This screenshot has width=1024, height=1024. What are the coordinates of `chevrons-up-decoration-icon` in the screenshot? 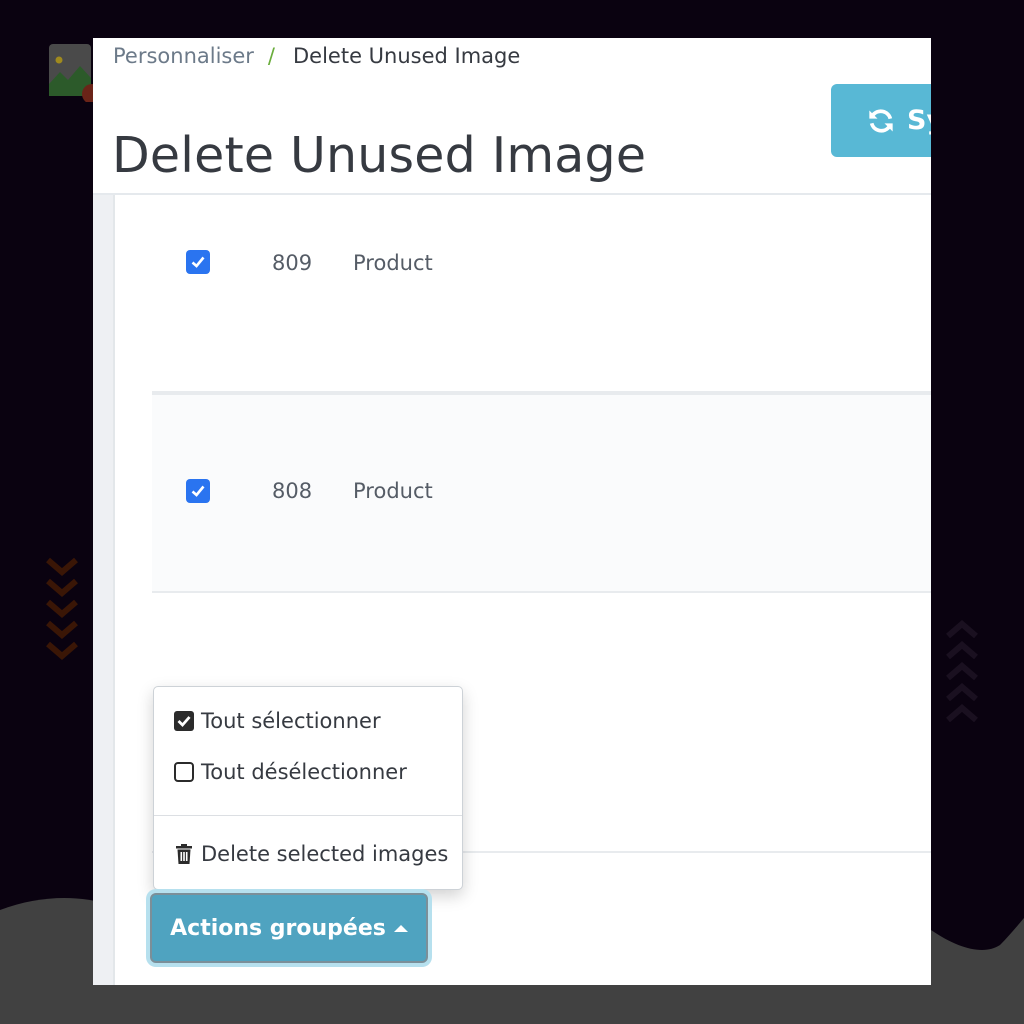 It's located at (962, 671).